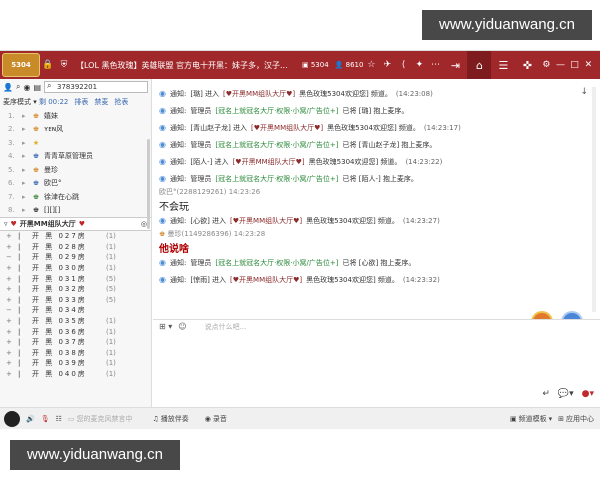 The width and height of the screenshot is (600, 480). I want to click on rank-num: 8., so click(11, 210).